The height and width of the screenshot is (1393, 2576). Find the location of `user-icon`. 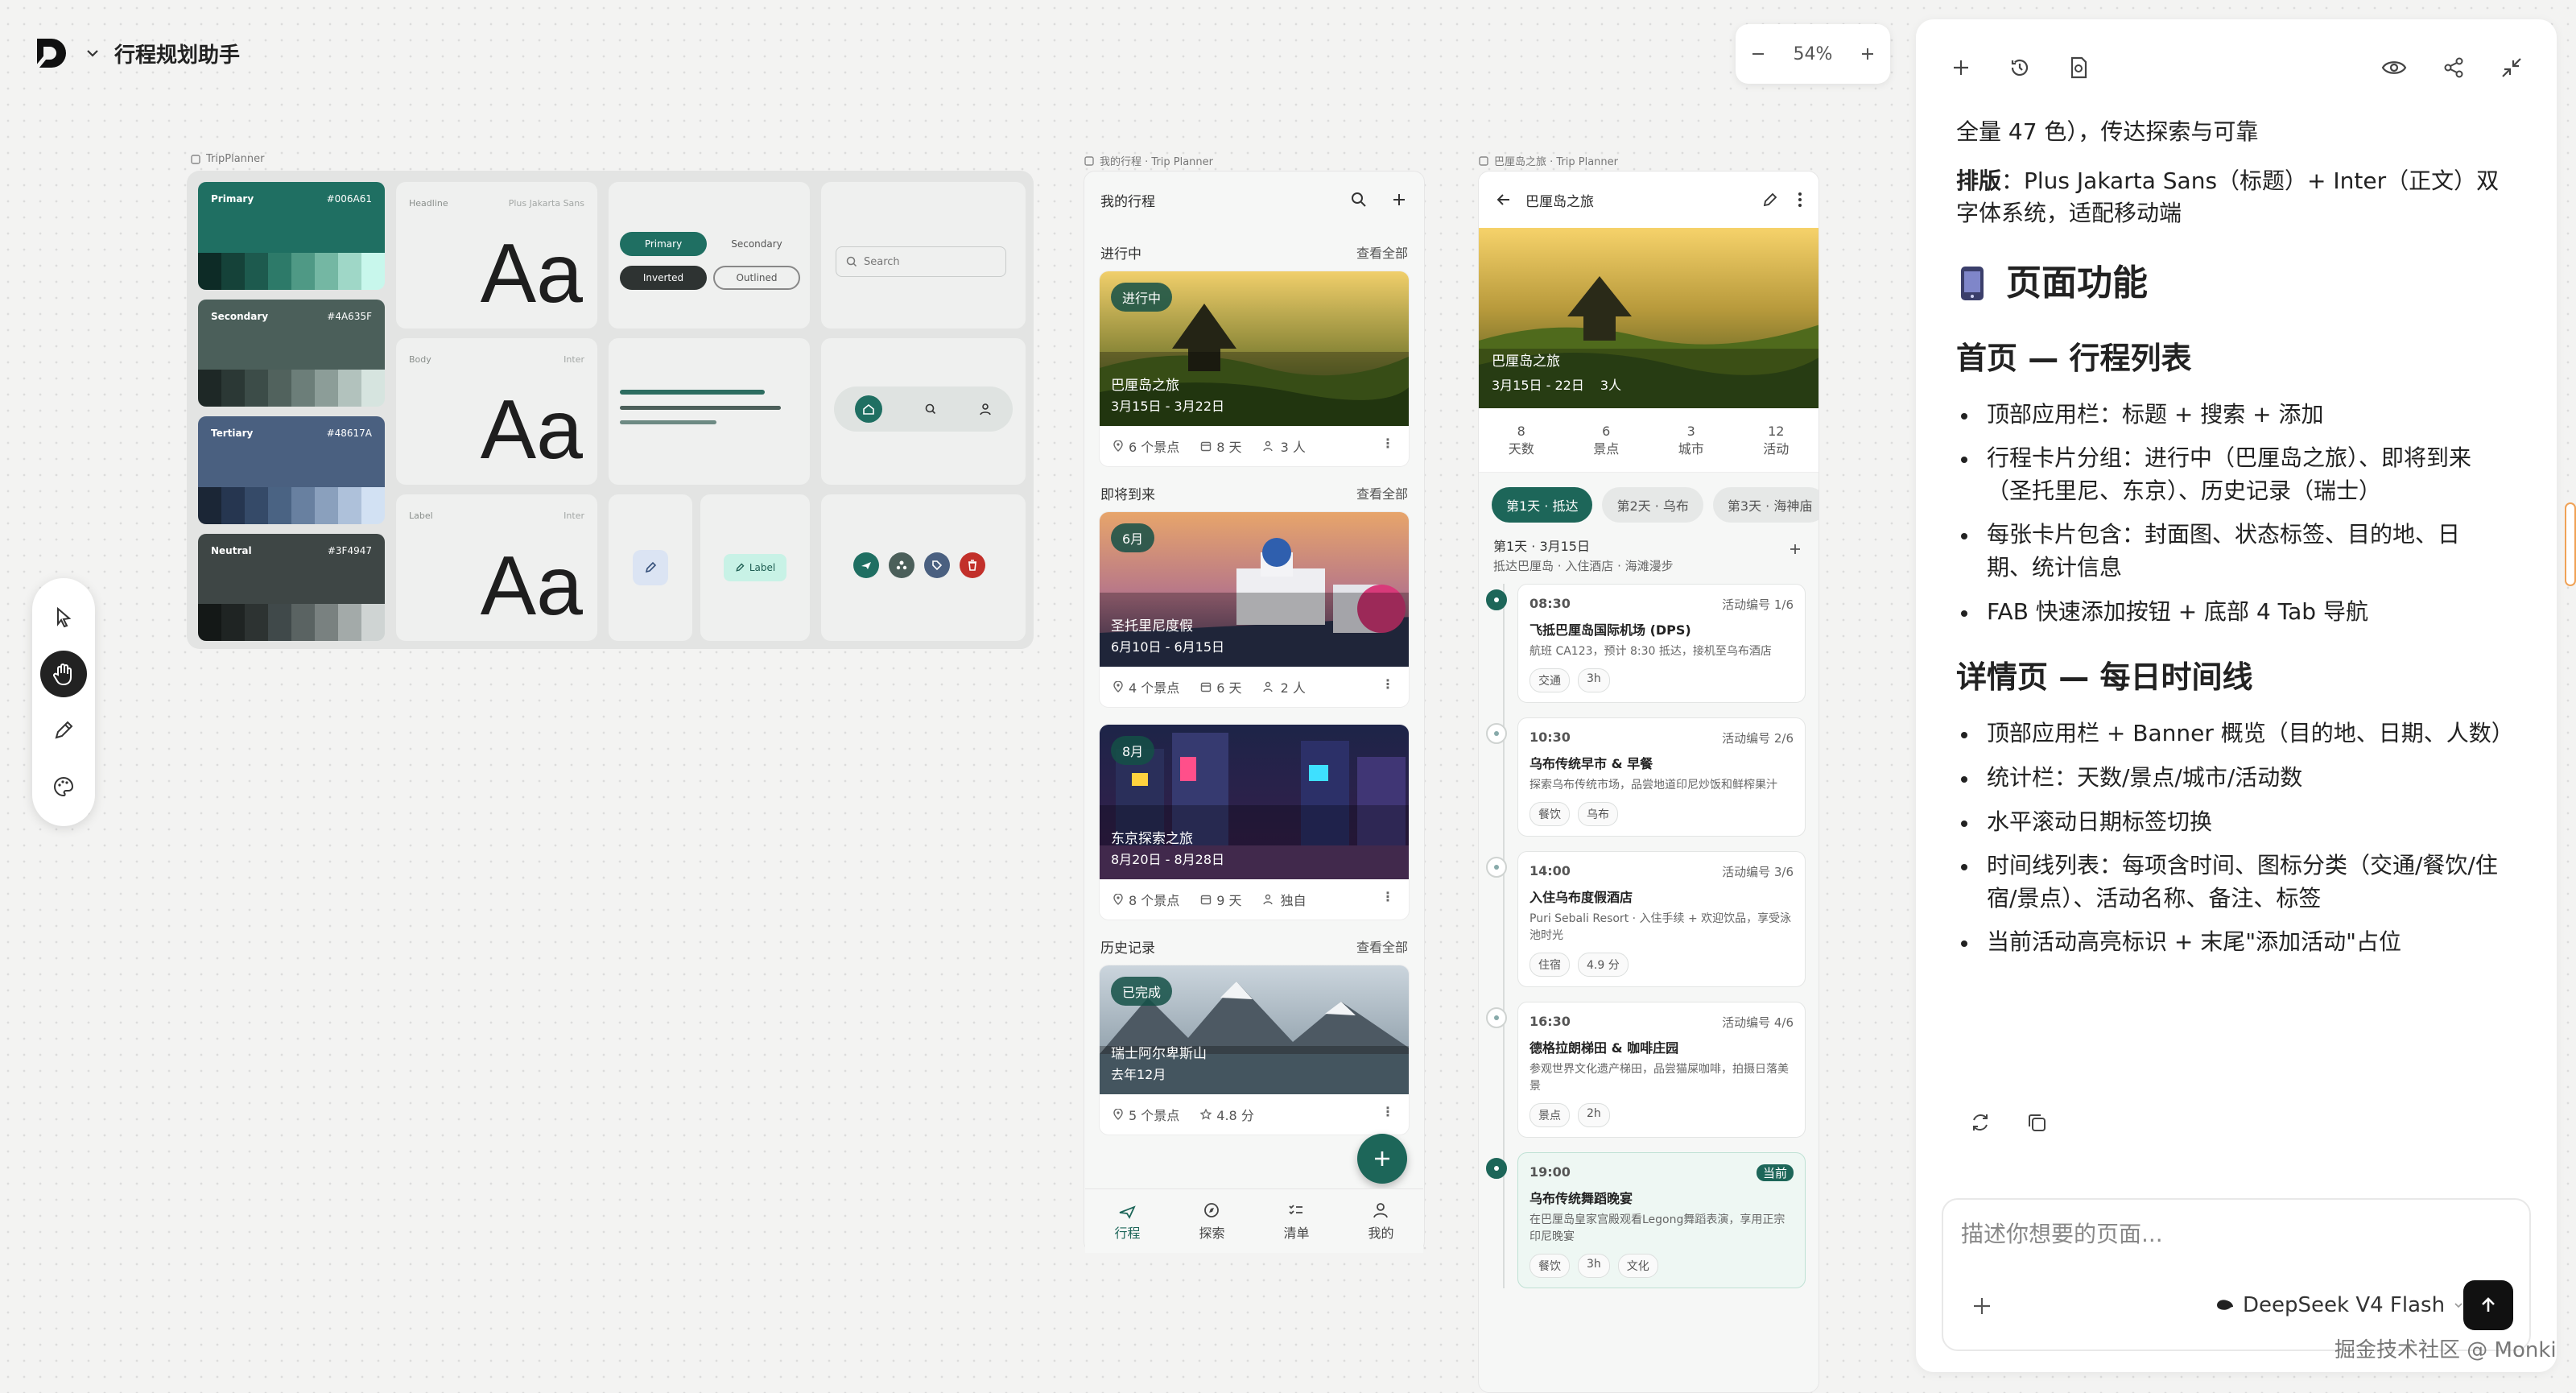

user-icon is located at coordinates (985, 409).